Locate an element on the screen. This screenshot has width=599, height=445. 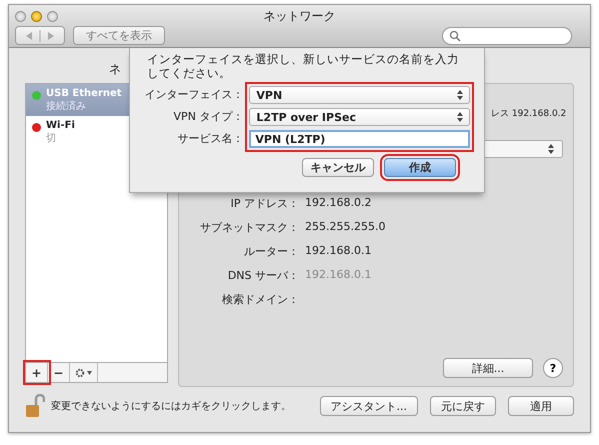
search-icon is located at coordinates (455, 36).